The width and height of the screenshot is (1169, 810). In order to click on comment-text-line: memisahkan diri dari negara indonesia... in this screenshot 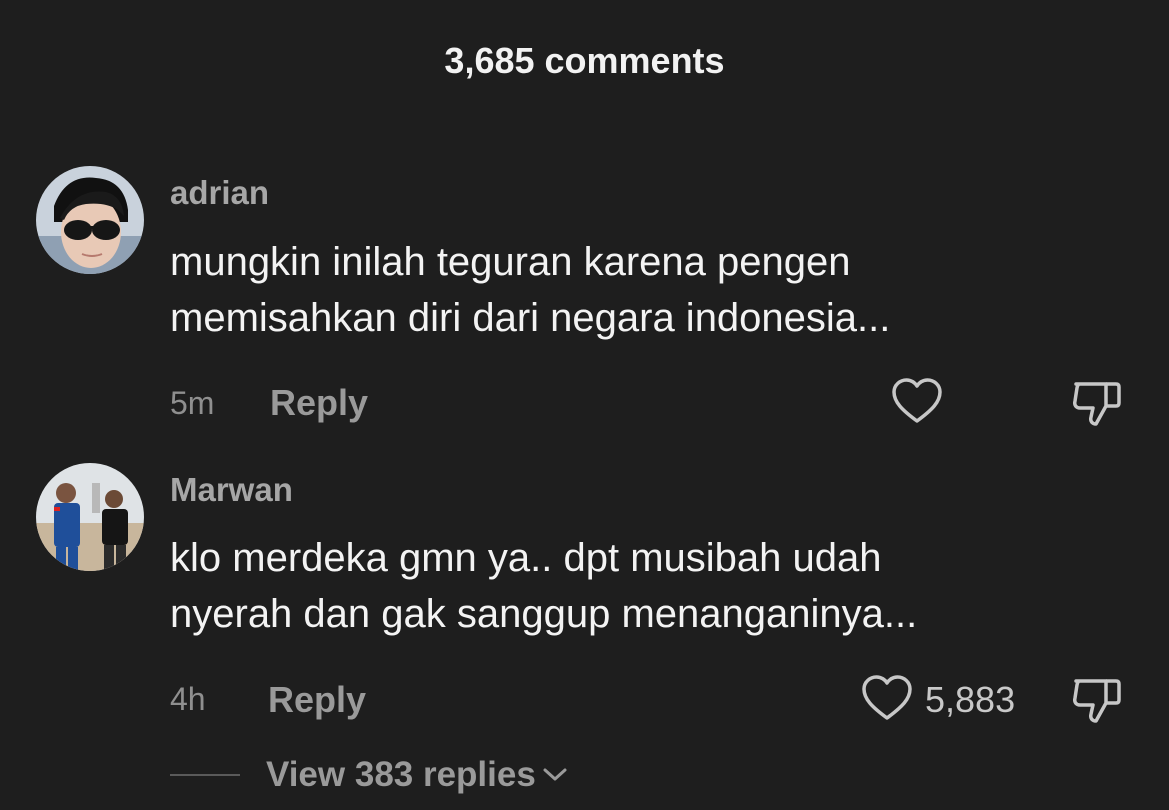, I will do `click(530, 318)`.